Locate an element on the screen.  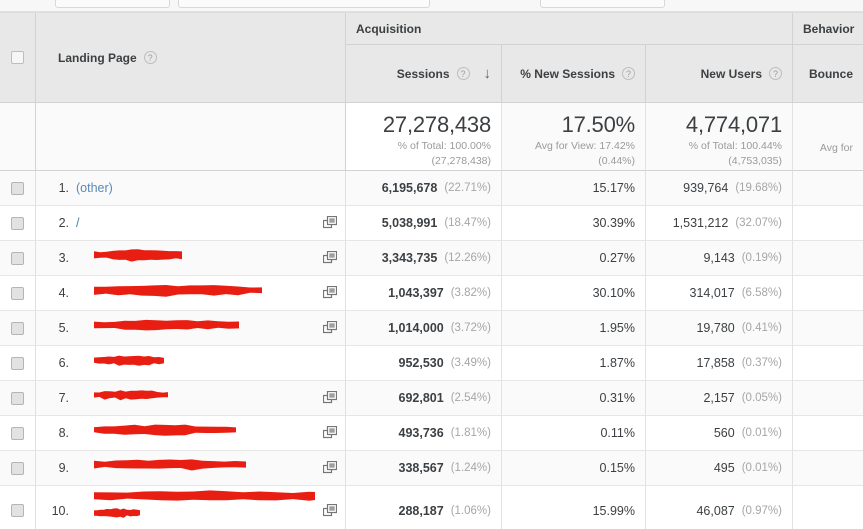
landing-page-link: (other) is located at coordinates (94, 188).